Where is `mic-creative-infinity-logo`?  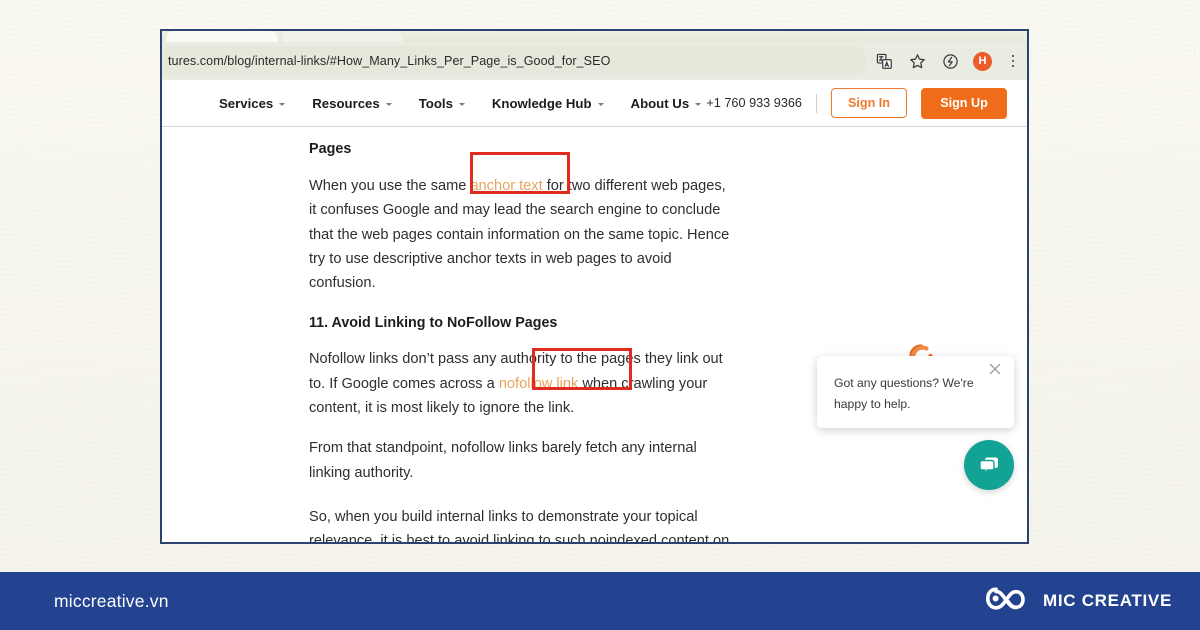
mic-creative-infinity-logo is located at coordinates (1007, 601).